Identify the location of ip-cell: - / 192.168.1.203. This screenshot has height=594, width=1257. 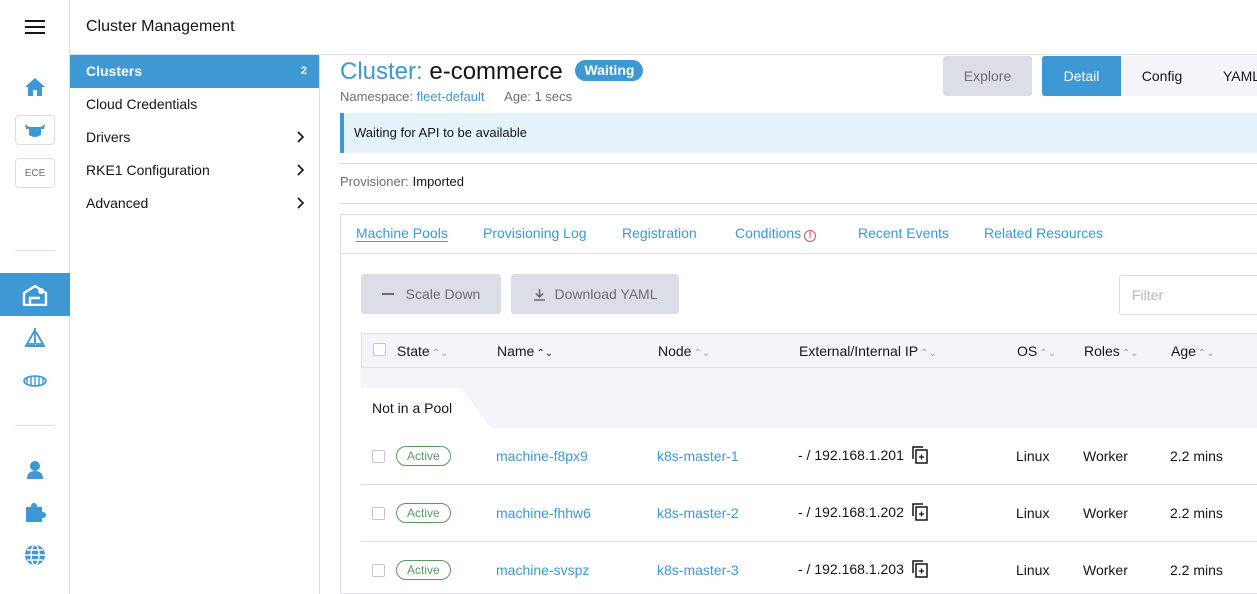
(863, 570).